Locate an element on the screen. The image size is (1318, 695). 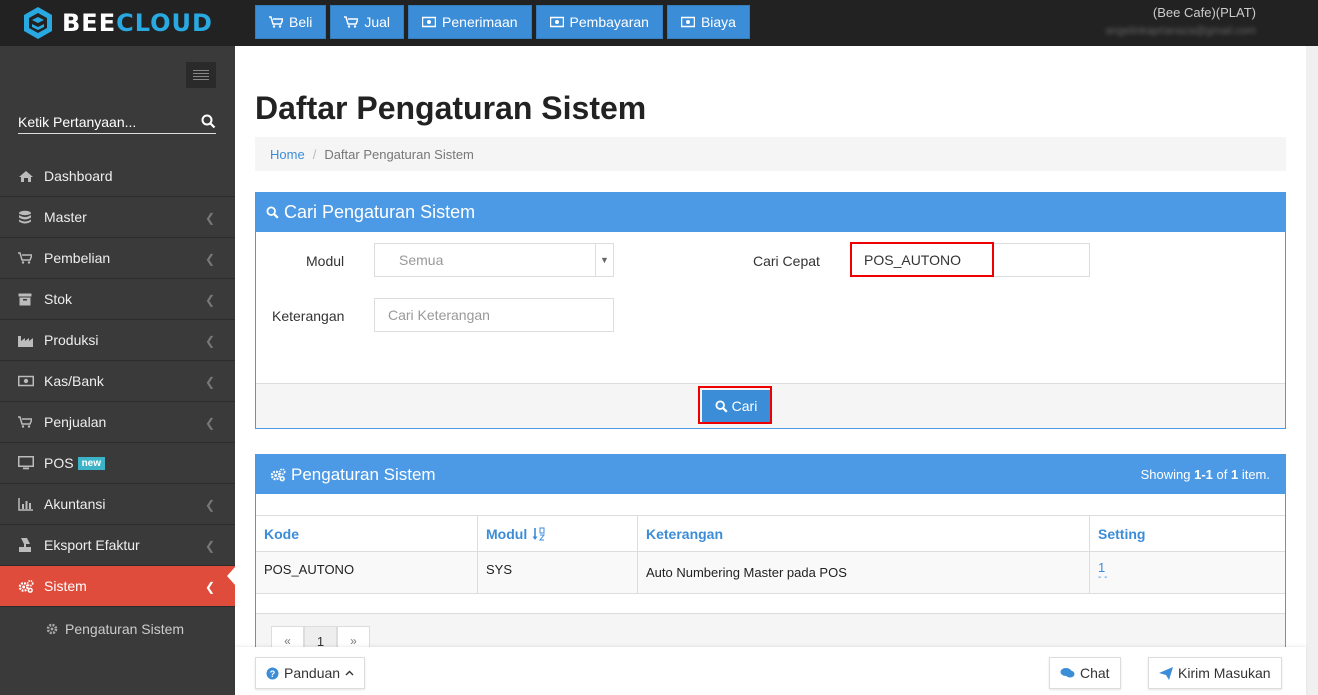
sidebar-item-dashboard: Dashboard is located at coordinates (117, 176).